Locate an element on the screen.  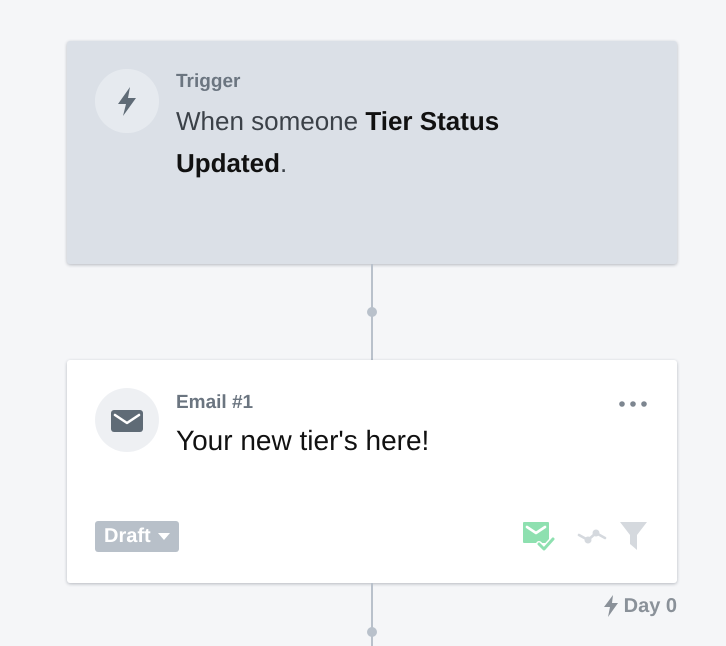
email-label: Email #1 is located at coordinates (215, 403).